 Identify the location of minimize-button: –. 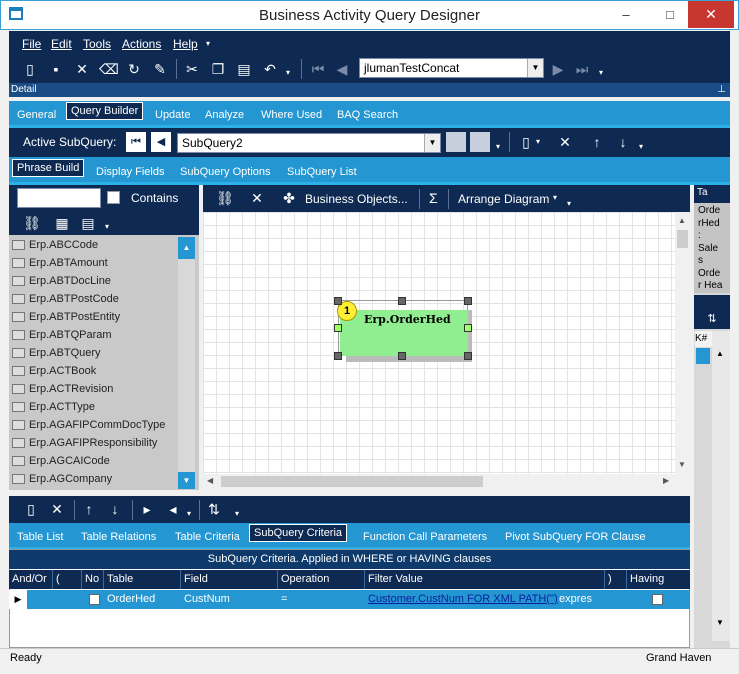
(626, 14).